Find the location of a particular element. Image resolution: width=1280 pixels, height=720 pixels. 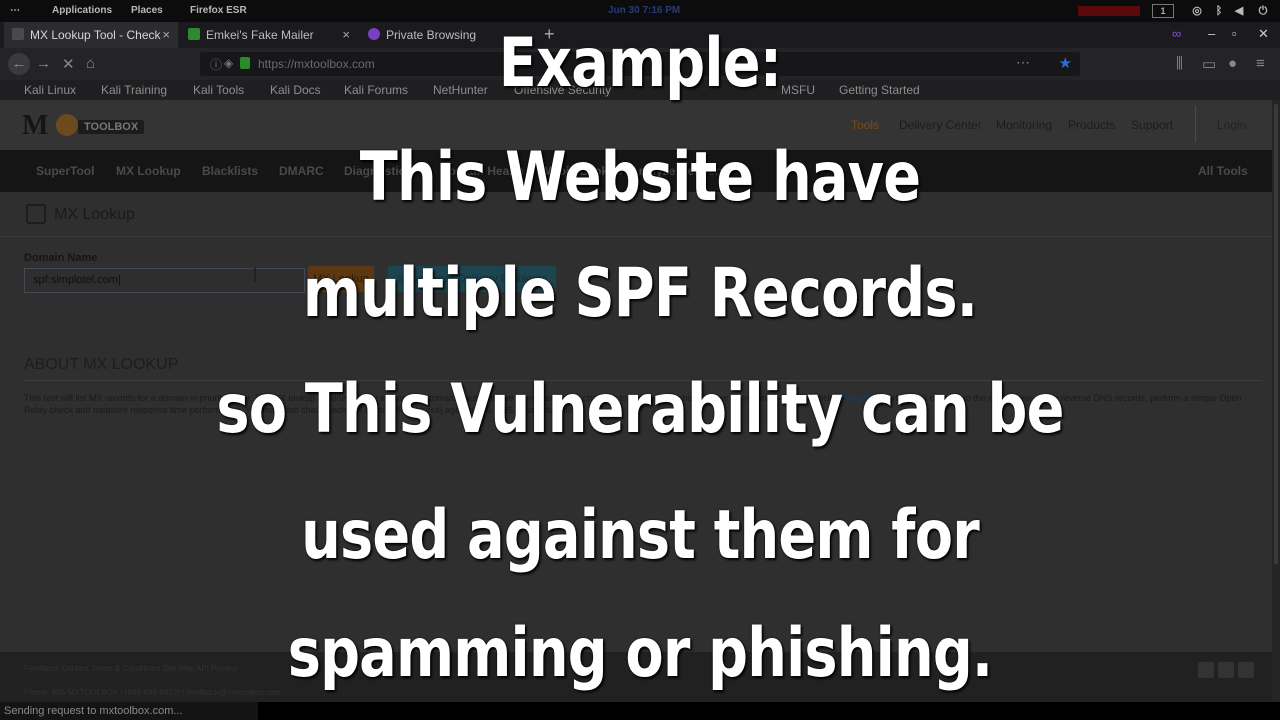

home-icon: ⌂ is located at coordinates (90, 63).